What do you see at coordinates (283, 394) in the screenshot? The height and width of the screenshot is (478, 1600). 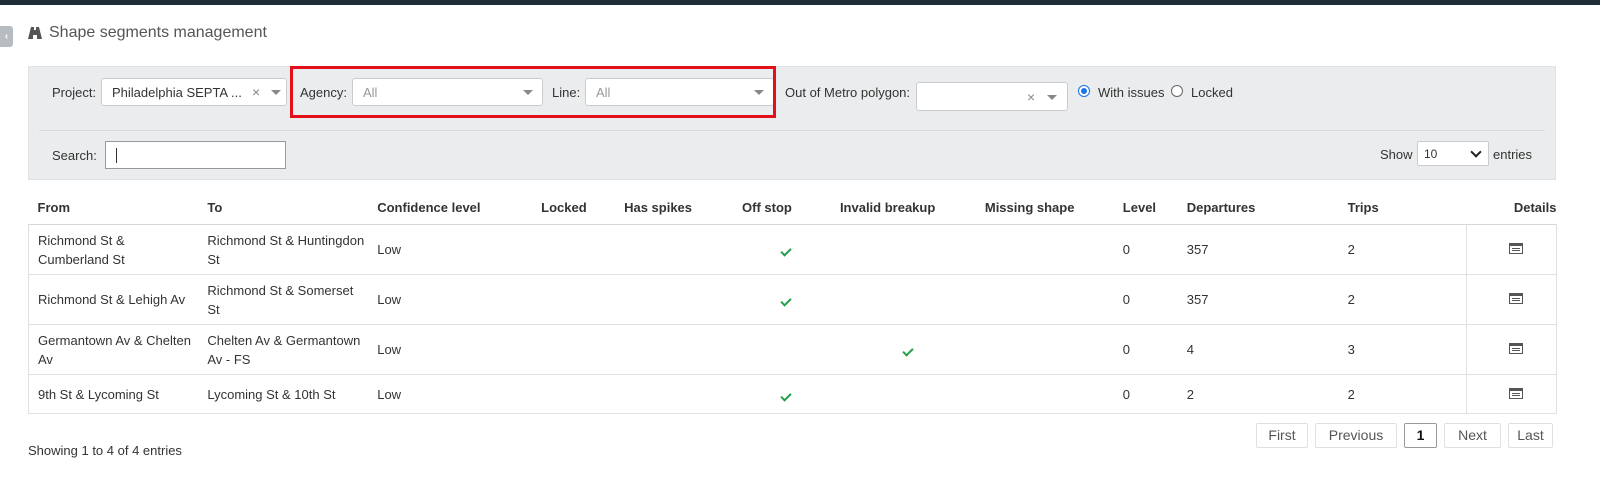 I see `to-cell: Lycoming St & 10th St` at bounding box center [283, 394].